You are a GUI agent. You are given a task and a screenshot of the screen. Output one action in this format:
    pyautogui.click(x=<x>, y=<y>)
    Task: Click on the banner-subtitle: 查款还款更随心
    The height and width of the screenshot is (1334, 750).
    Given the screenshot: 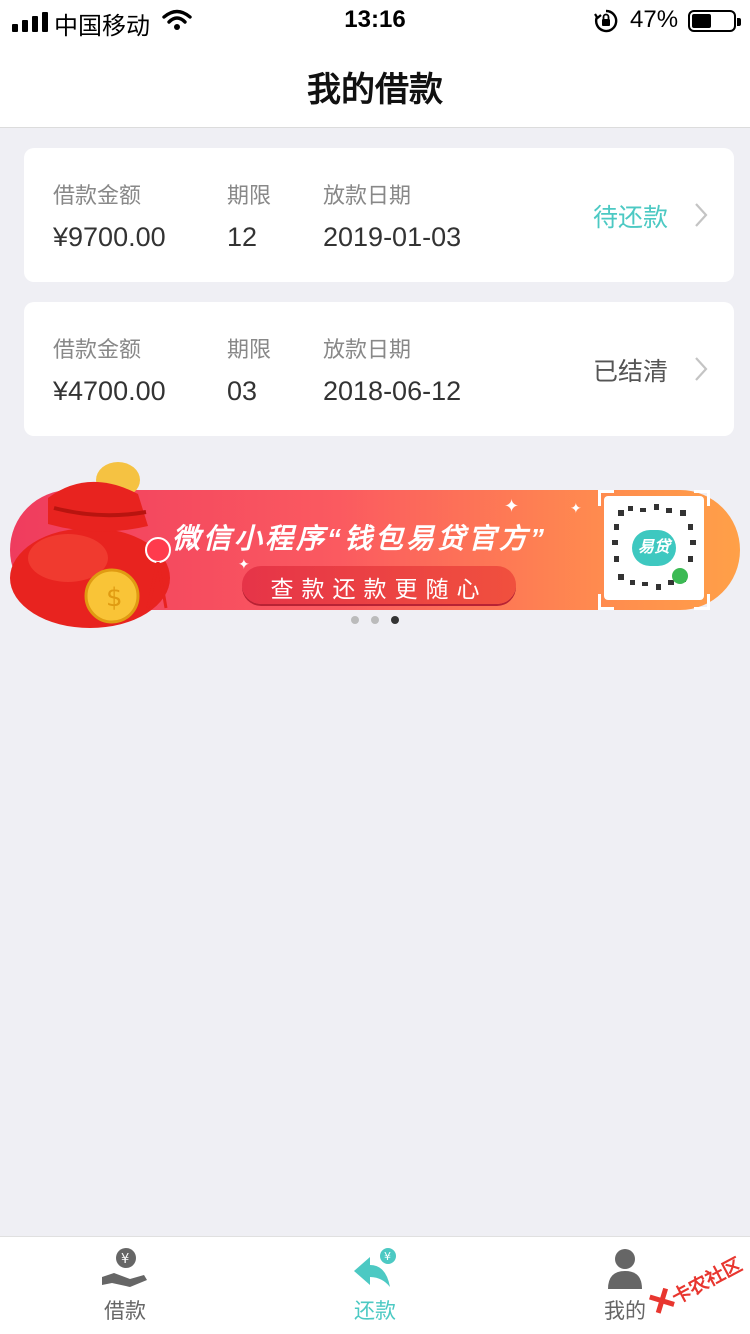 What is the action you would take?
    pyautogui.click(x=379, y=589)
    